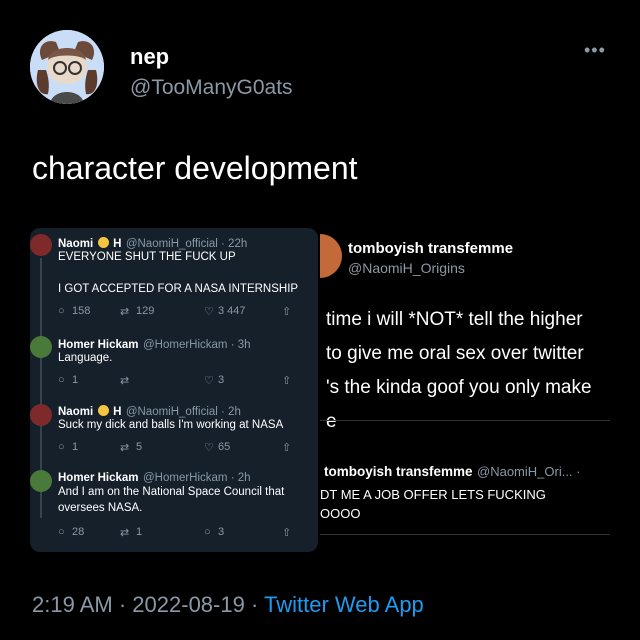 This screenshot has width=640, height=640. Describe the element at coordinates (188, 604) in the screenshot. I see `tweet-date: 2022-08-19` at that location.